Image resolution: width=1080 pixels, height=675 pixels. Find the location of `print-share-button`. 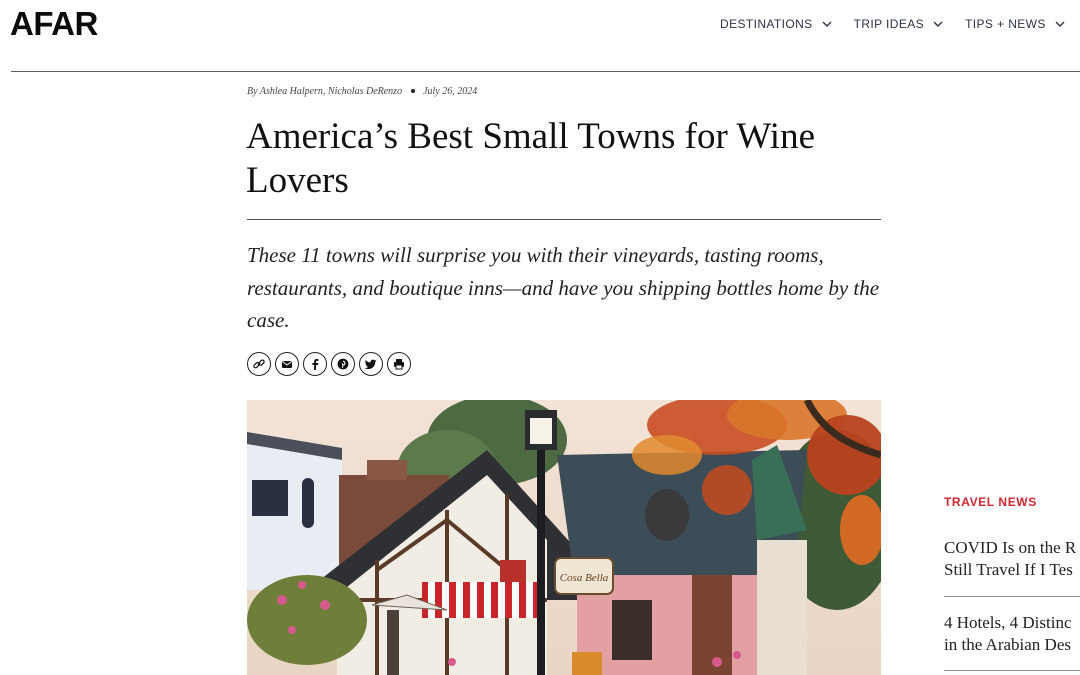

print-share-button is located at coordinates (399, 364).